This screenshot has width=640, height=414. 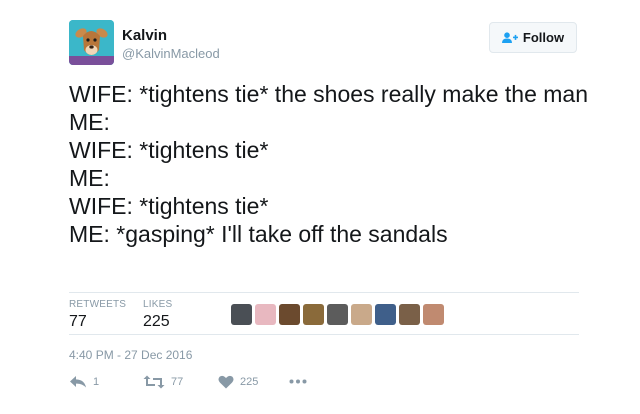 What do you see at coordinates (98, 304) in the screenshot?
I see `retweets-label: RETWEETS` at bounding box center [98, 304].